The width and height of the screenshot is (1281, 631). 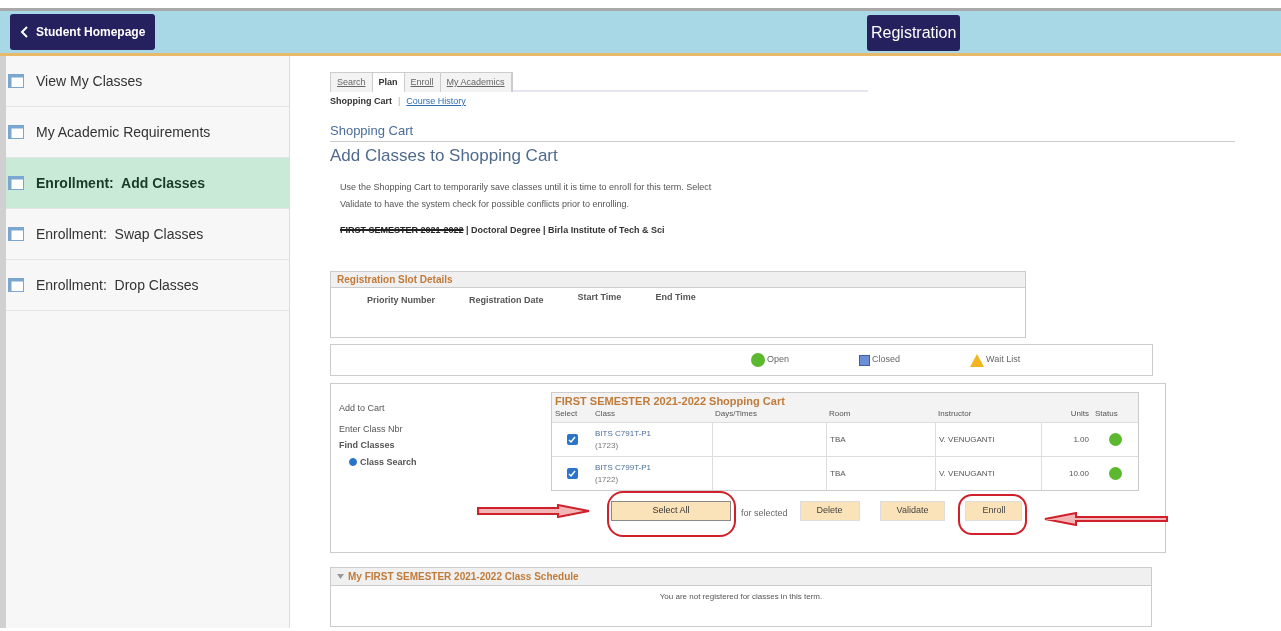 What do you see at coordinates (758, 360) in the screenshot?
I see `open-status-icon` at bounding box center [758, 360].